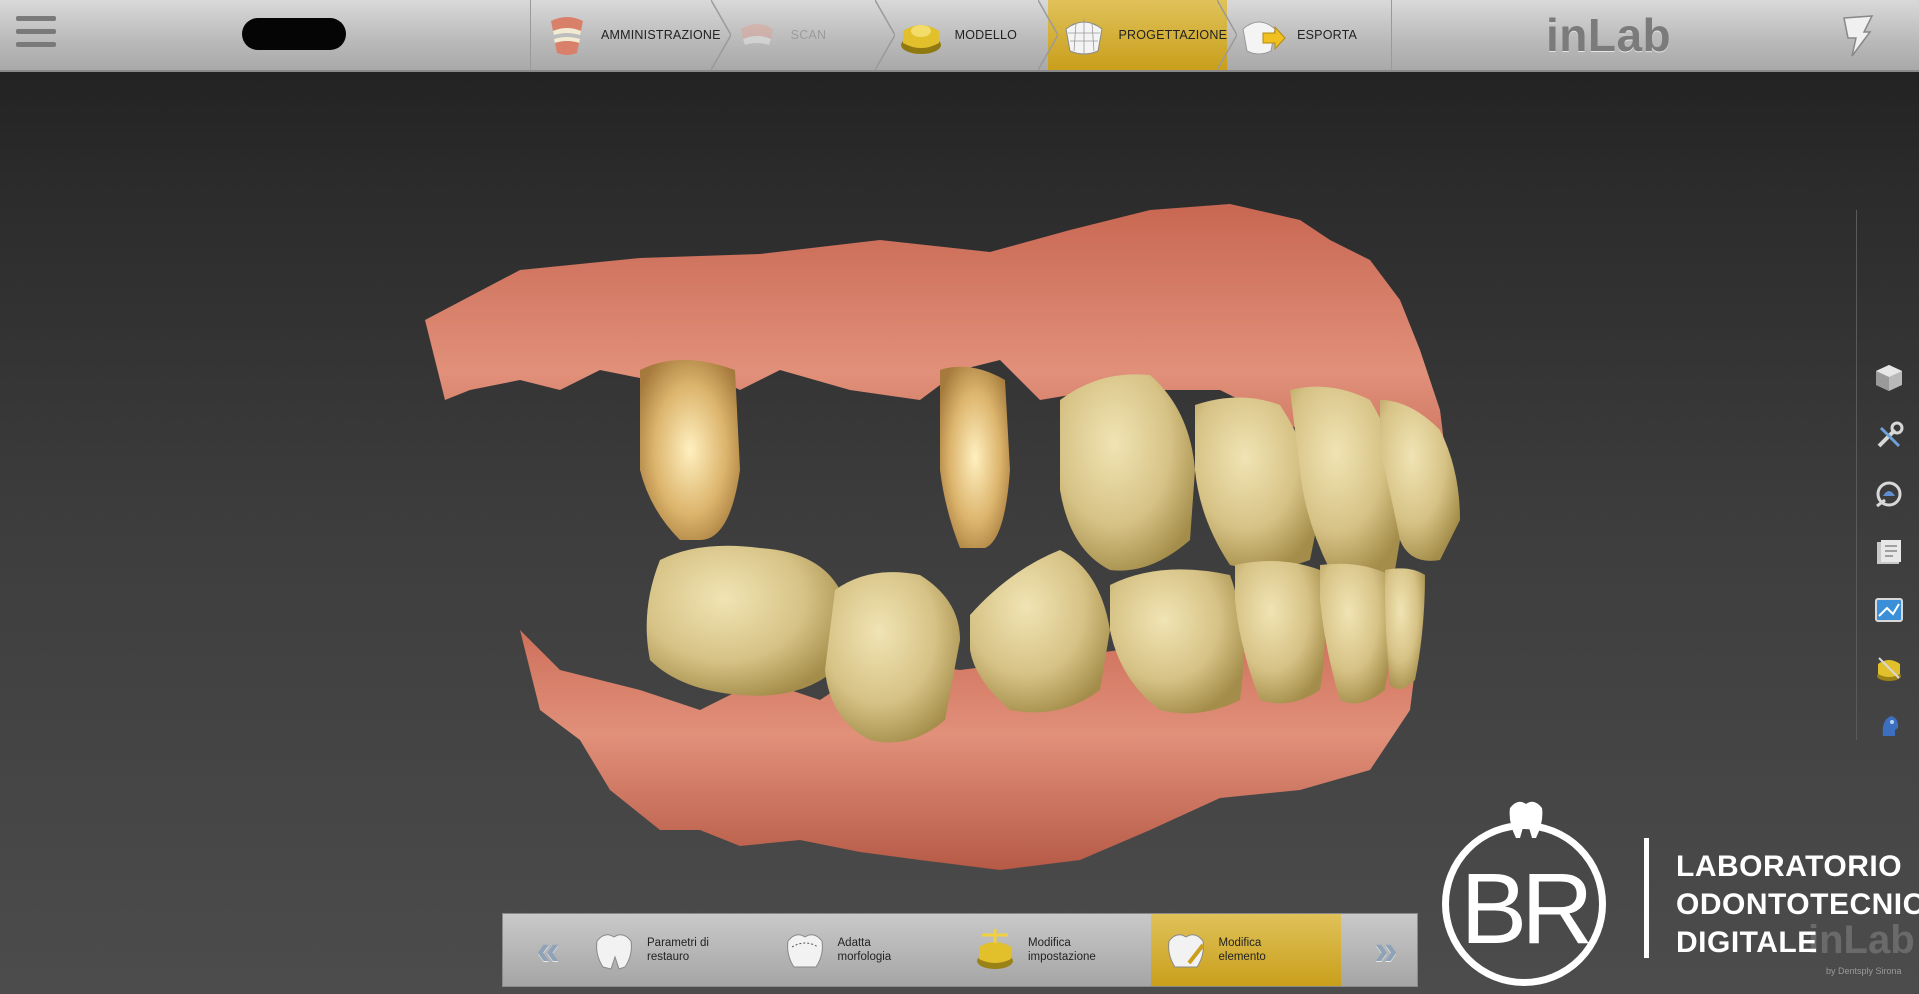 Image resolution: width=1919 pixels, height=994 pixels. I want to click on export-icon, so click(1264, 38).